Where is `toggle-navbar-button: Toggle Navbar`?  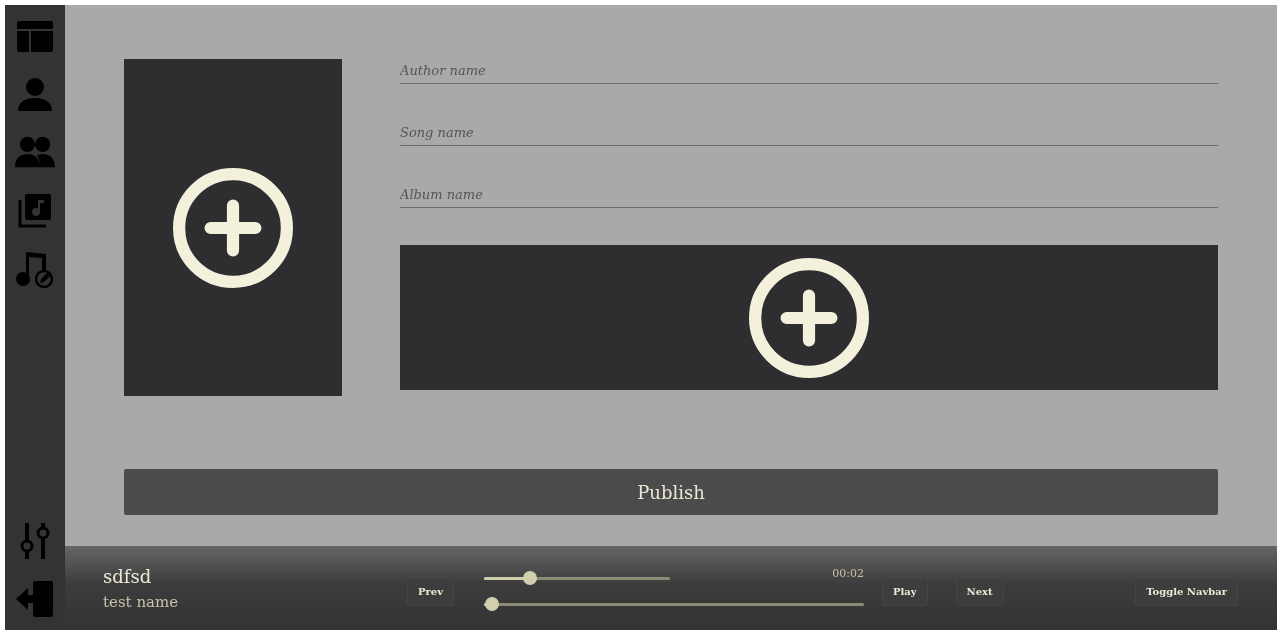 toggle-navbar-button: Toggle Navbar is located at coordinates (1186, 591).